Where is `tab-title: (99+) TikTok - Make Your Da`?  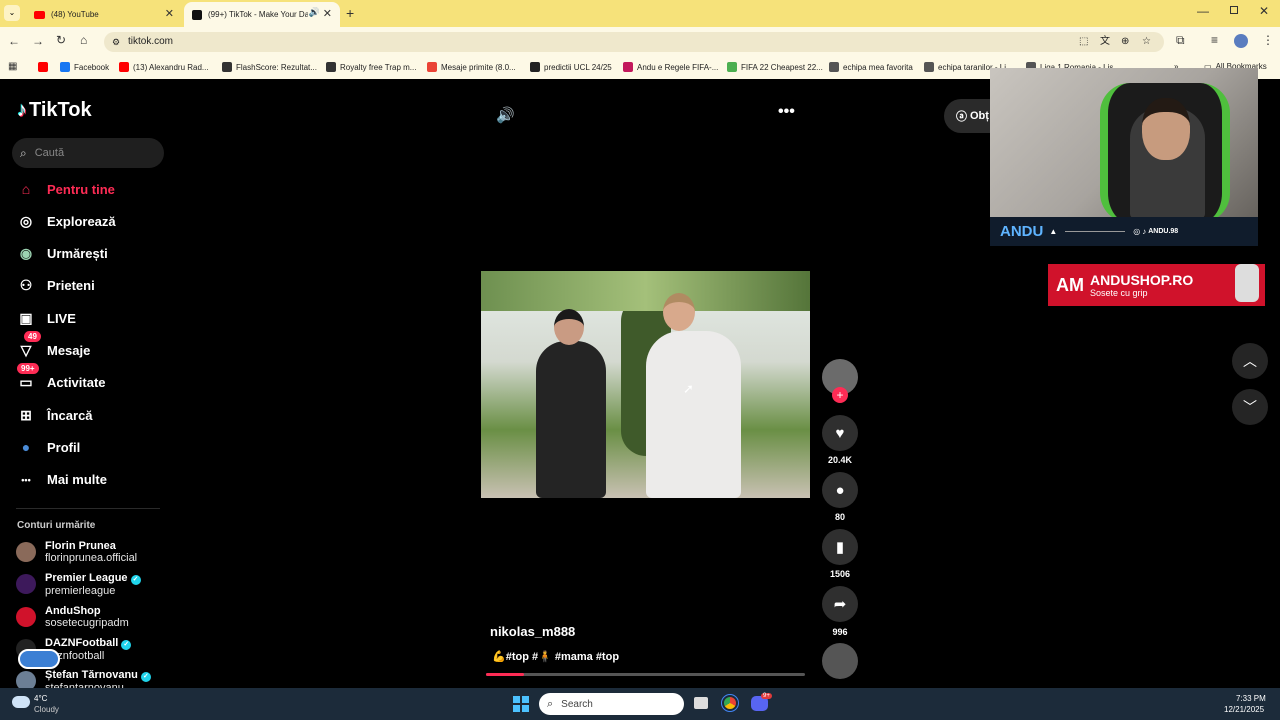 tab-title: (99+) TikTok - Make Your Da is located at coordinates (258, 14).